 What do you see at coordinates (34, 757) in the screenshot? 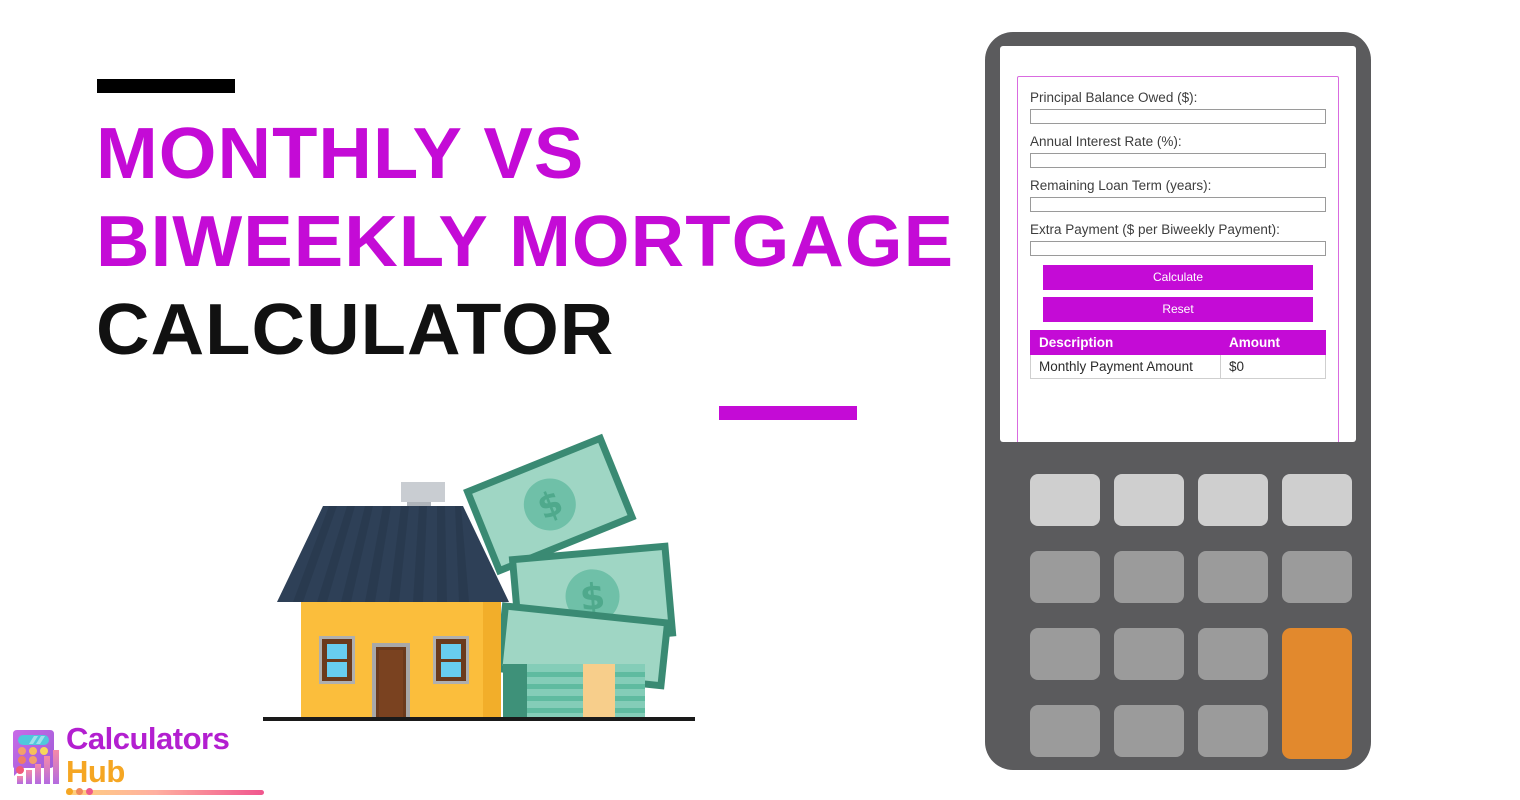
I see `calculator-bar-chart-icon` at bounding box center [34, 757].